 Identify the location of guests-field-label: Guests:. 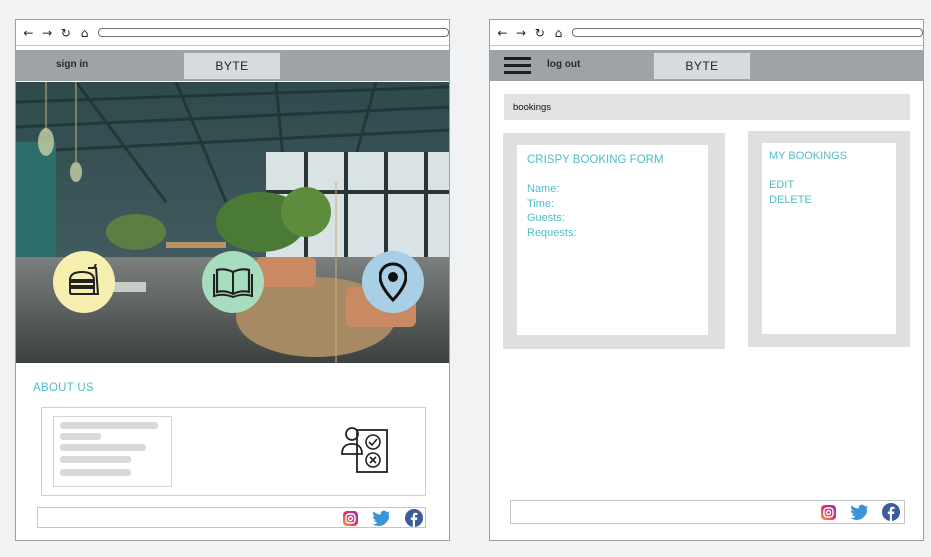
(552, 218).